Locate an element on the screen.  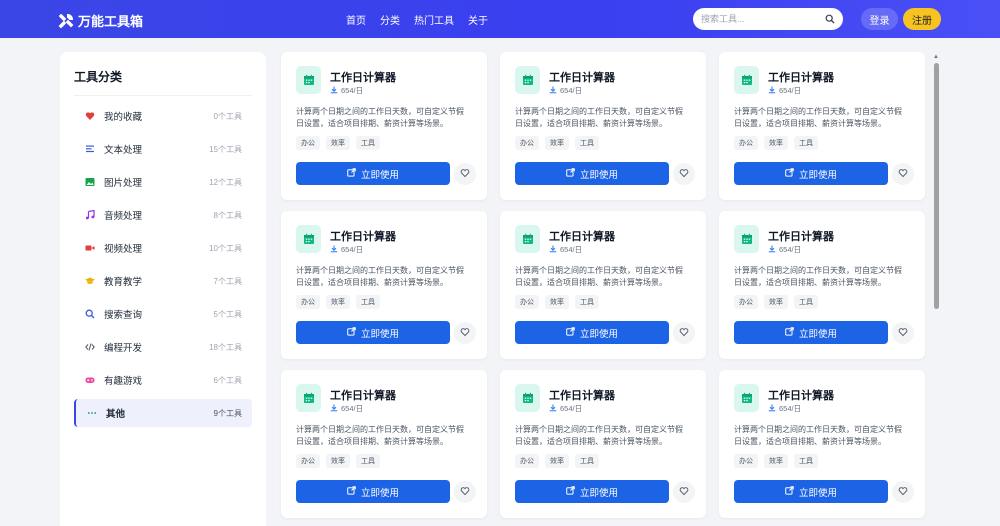
sidebar-item-education: 教育教学 7个工具 is located at coordinates (163, 281).